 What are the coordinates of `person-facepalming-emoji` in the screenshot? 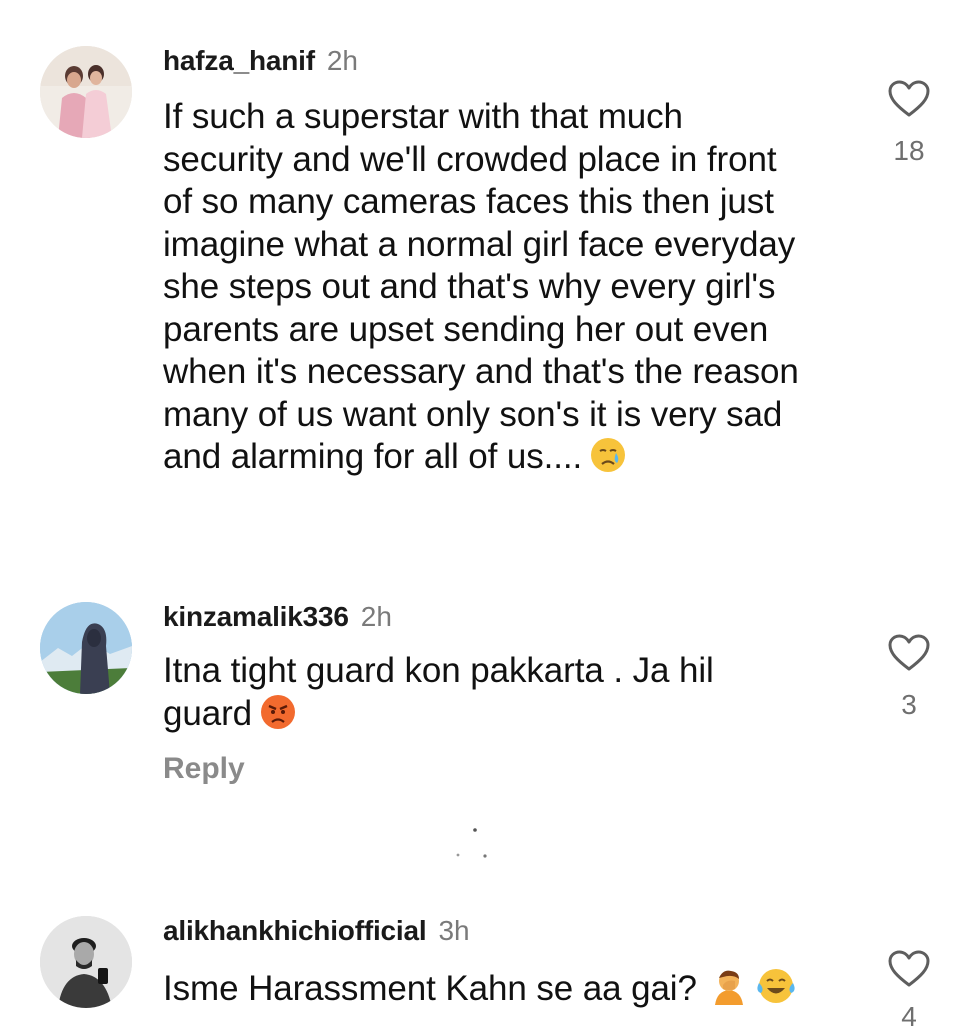 It's located at (729, 990).